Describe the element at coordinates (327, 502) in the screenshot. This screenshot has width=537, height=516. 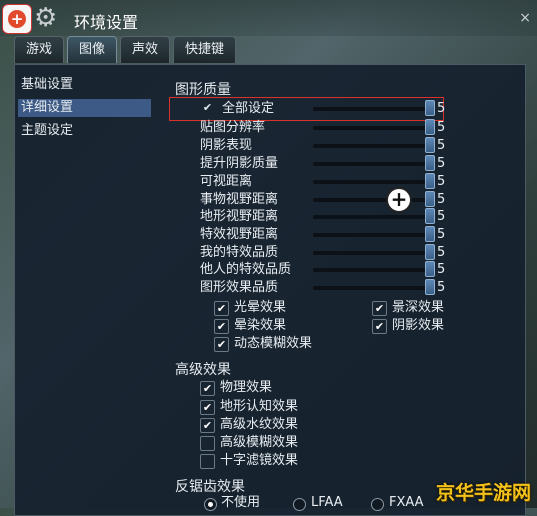
I see `radio-label: LFAA` at that location.